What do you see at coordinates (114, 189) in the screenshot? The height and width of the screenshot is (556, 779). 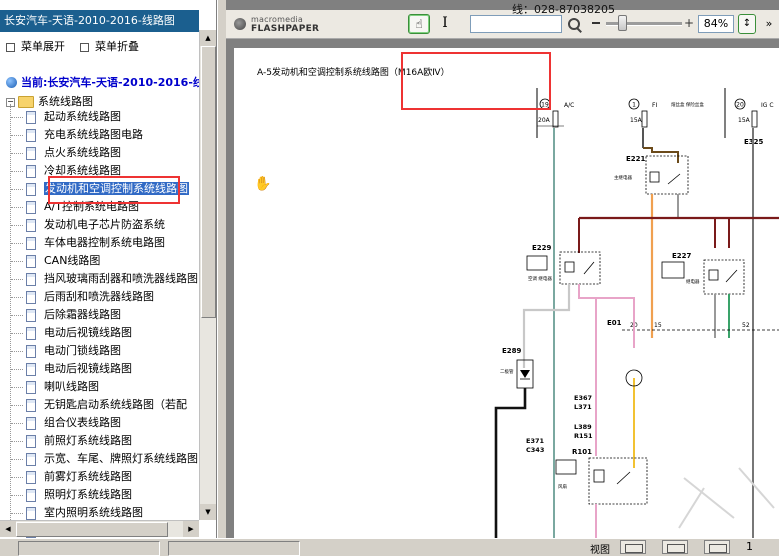 I see `tree-item: 发动机和空调控制系统线路图` at bounding box center [114, 189].